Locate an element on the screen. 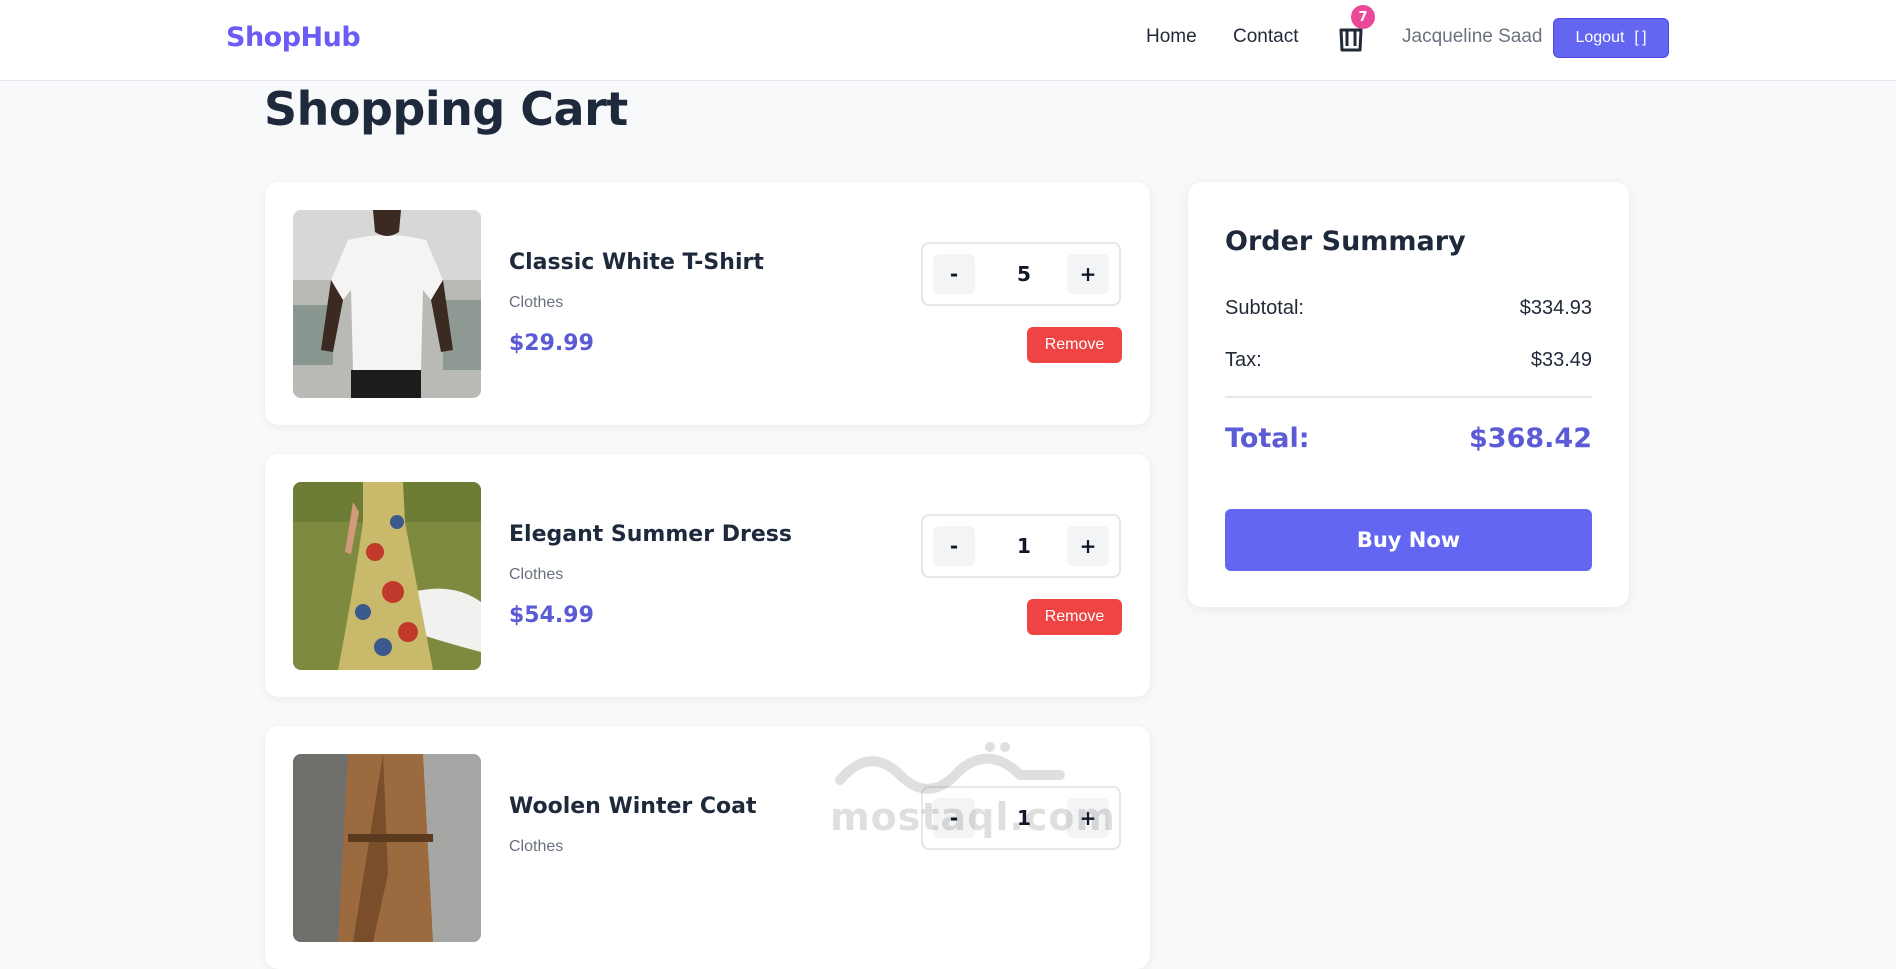 The height and width of the screenshot is (969, 1896). subtotal-label: Subtotal: is located at coordinates (1264, 308).